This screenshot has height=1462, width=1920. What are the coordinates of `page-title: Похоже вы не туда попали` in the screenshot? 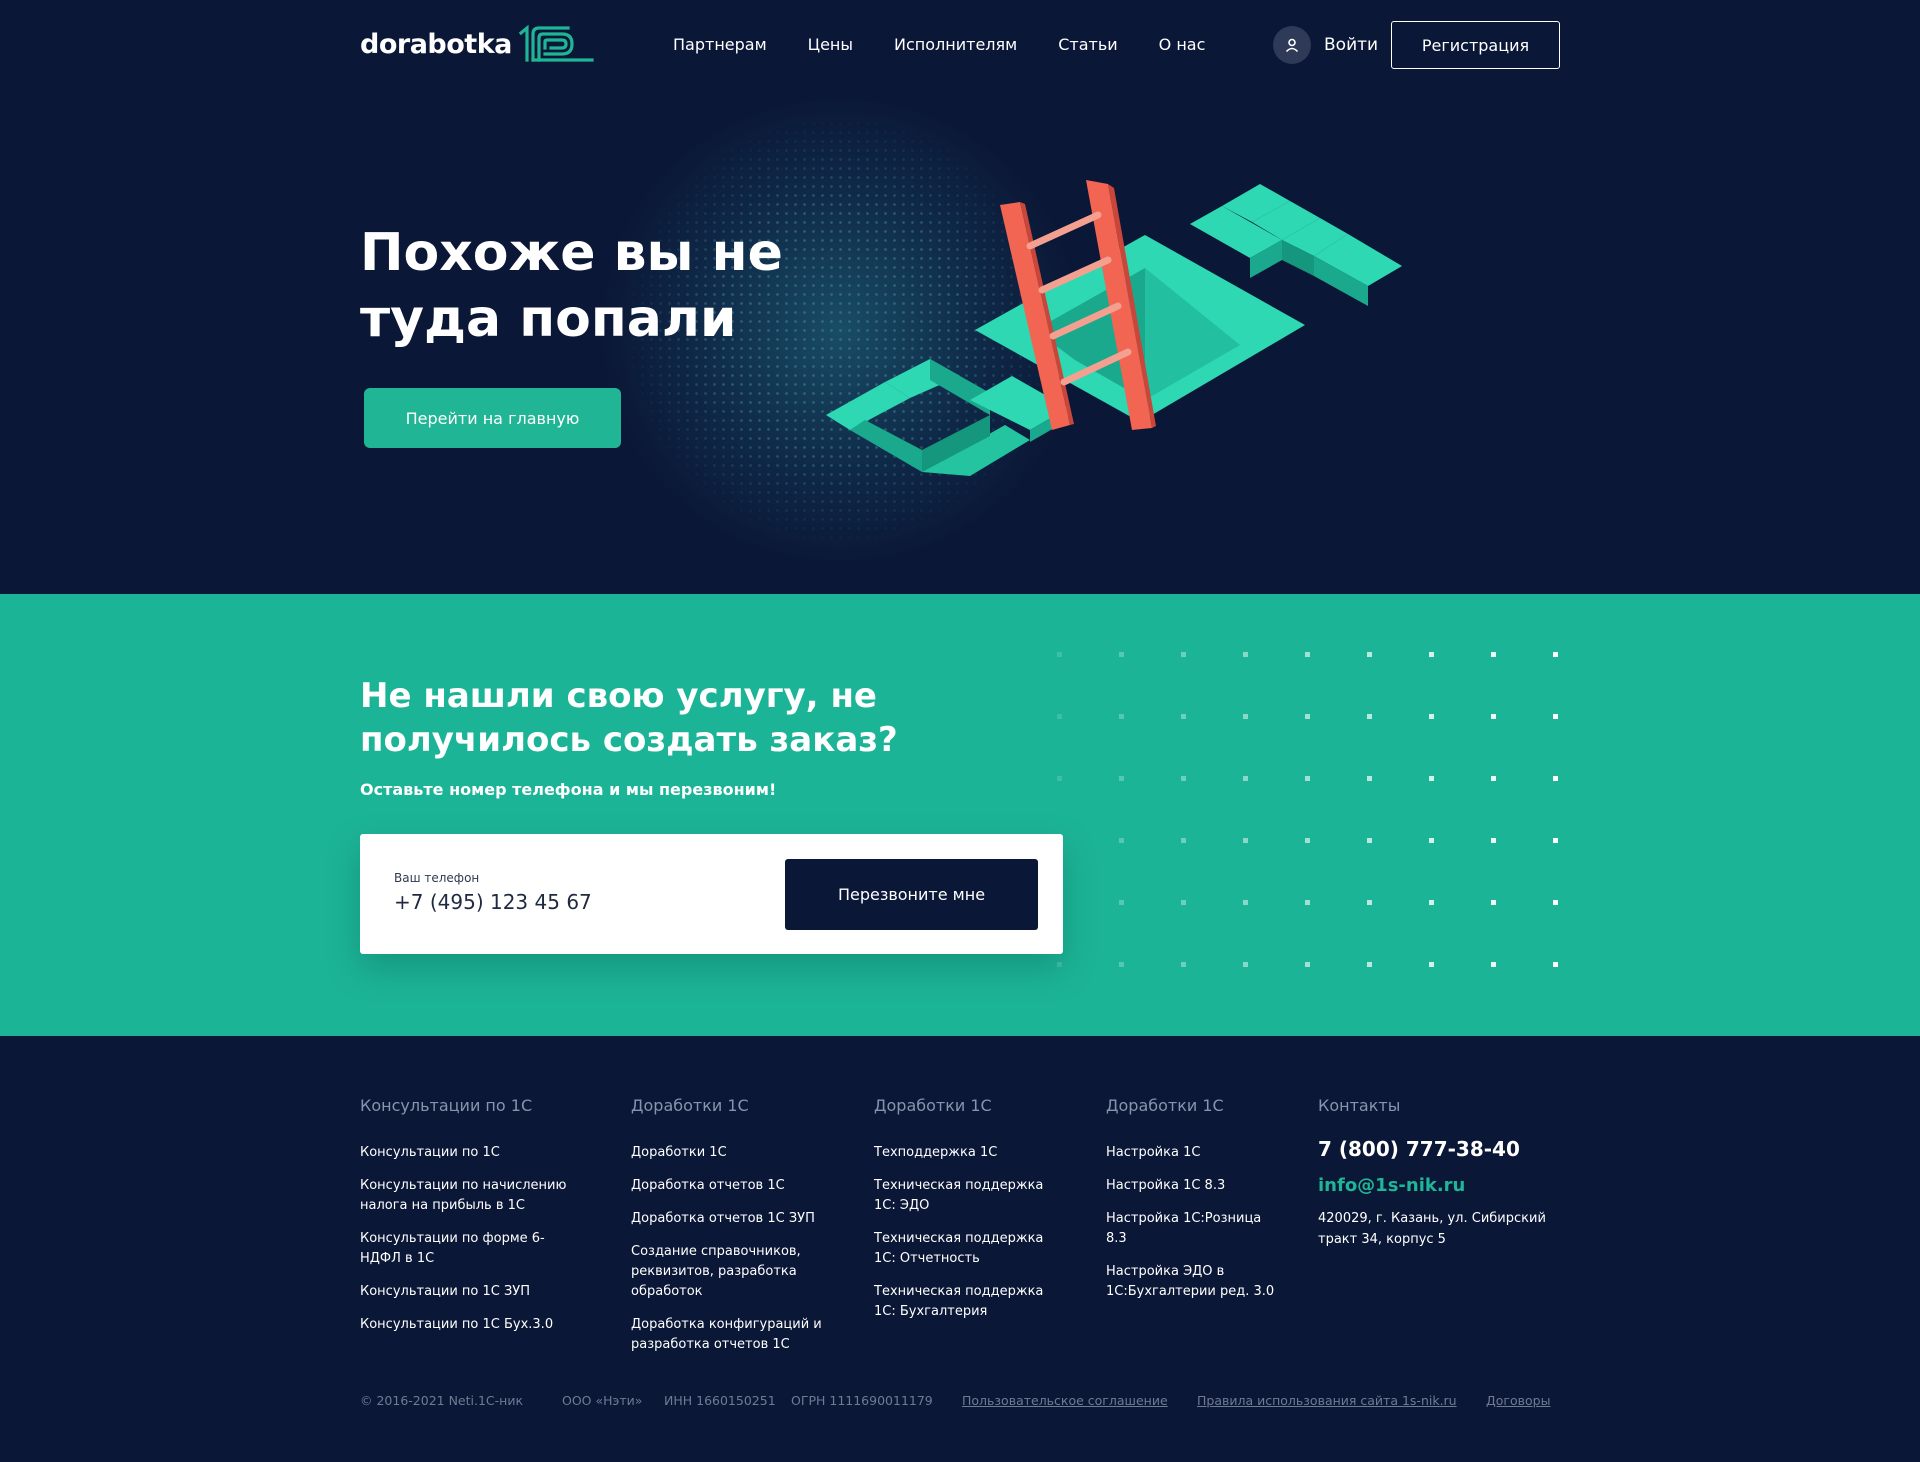 It's located at (571, 286).